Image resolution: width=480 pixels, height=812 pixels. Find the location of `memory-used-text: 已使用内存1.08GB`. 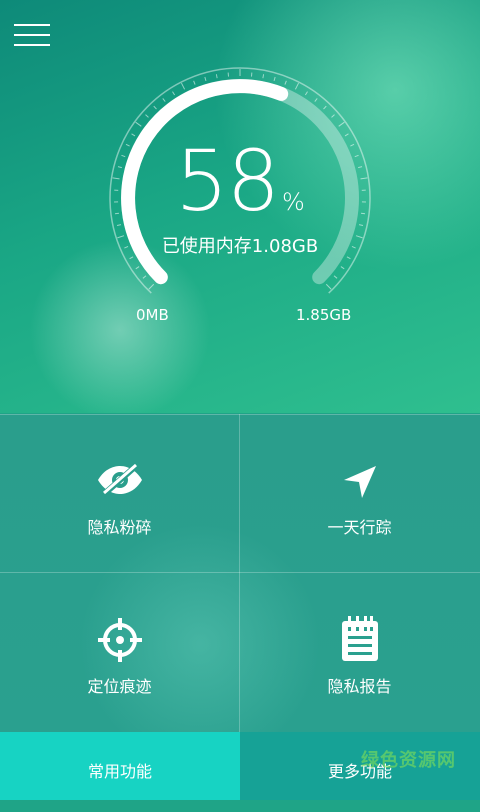

memory-used-text: 已使用内存1.08GB is located at coordinates (240, 245).